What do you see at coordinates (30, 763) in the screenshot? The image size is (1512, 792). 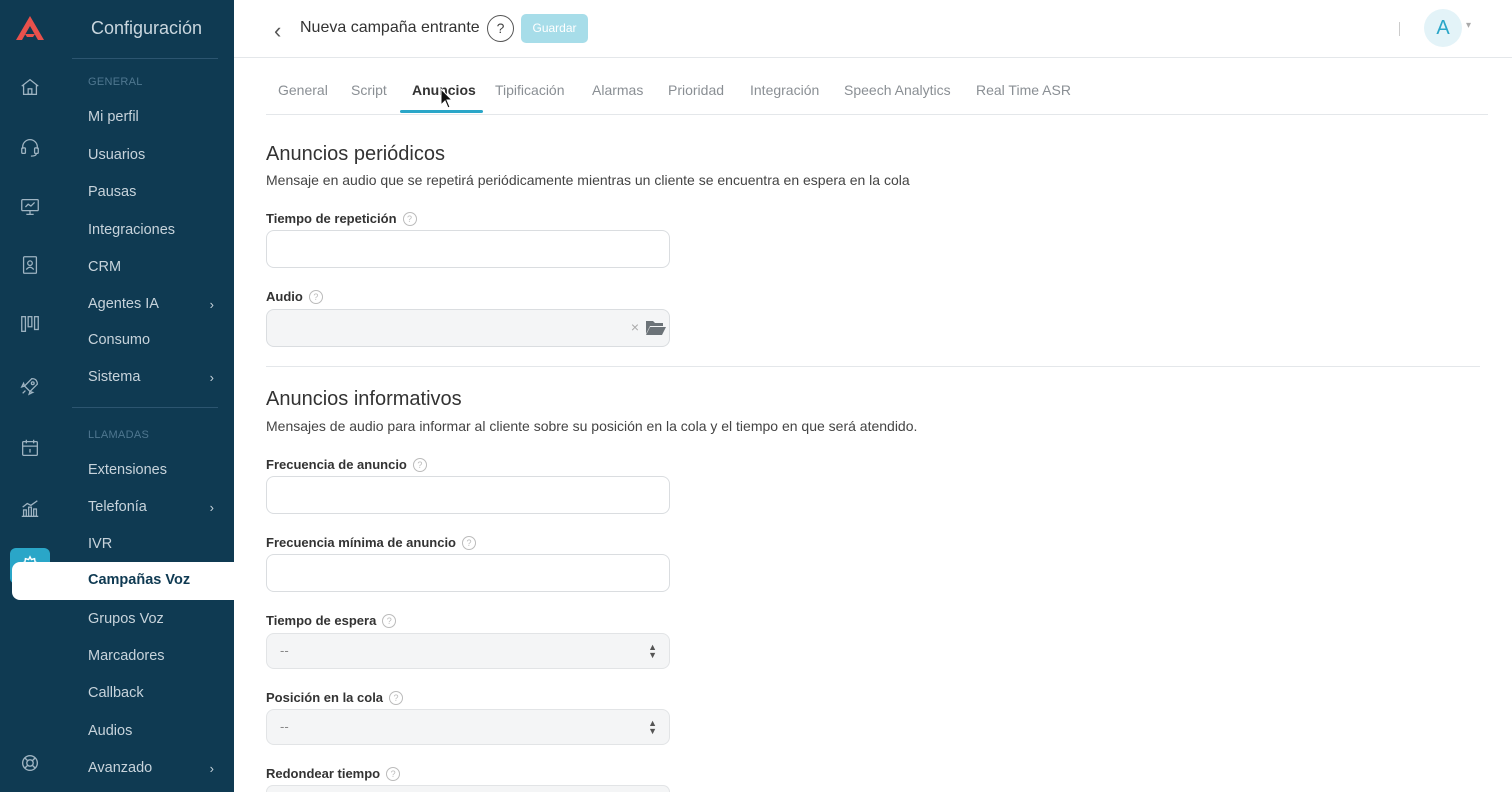 I see `support-icon` at bounding box center [30, 763].